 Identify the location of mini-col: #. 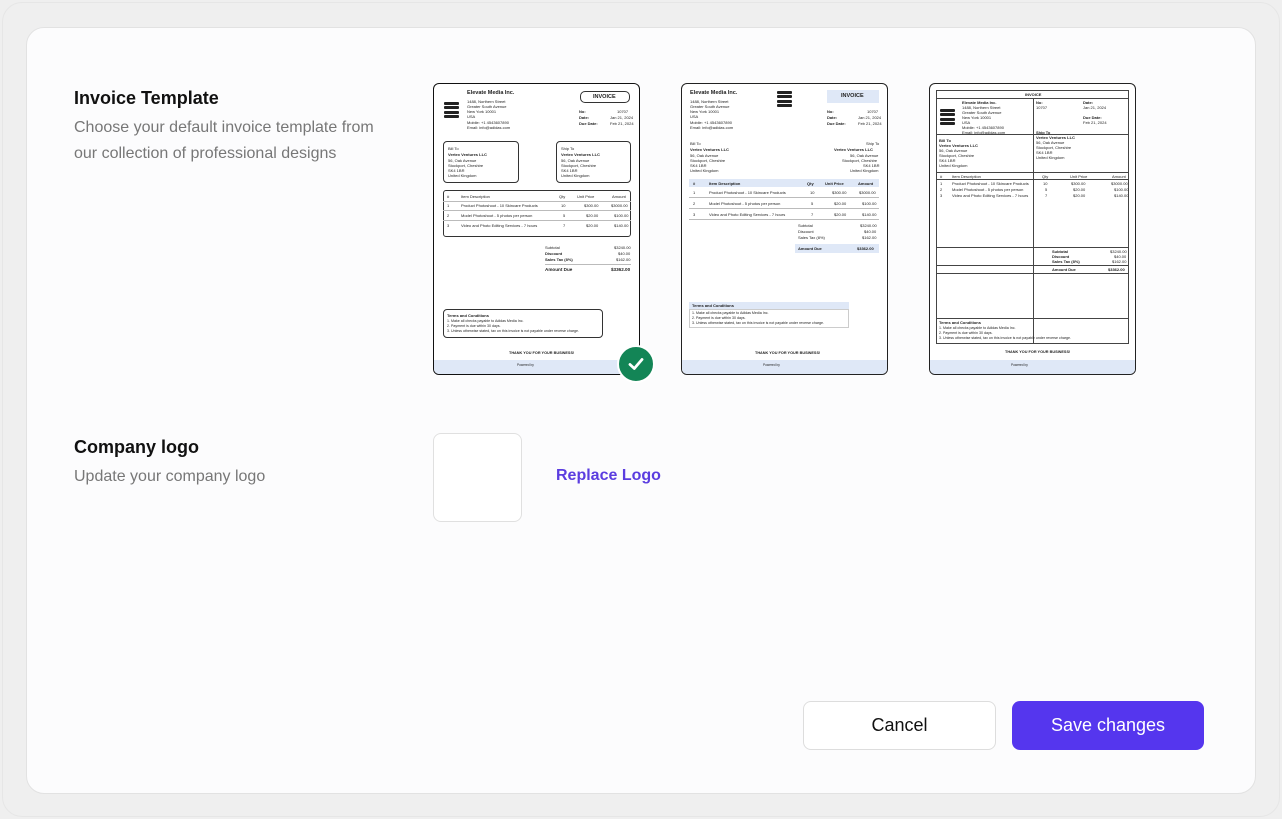
(694, 183).